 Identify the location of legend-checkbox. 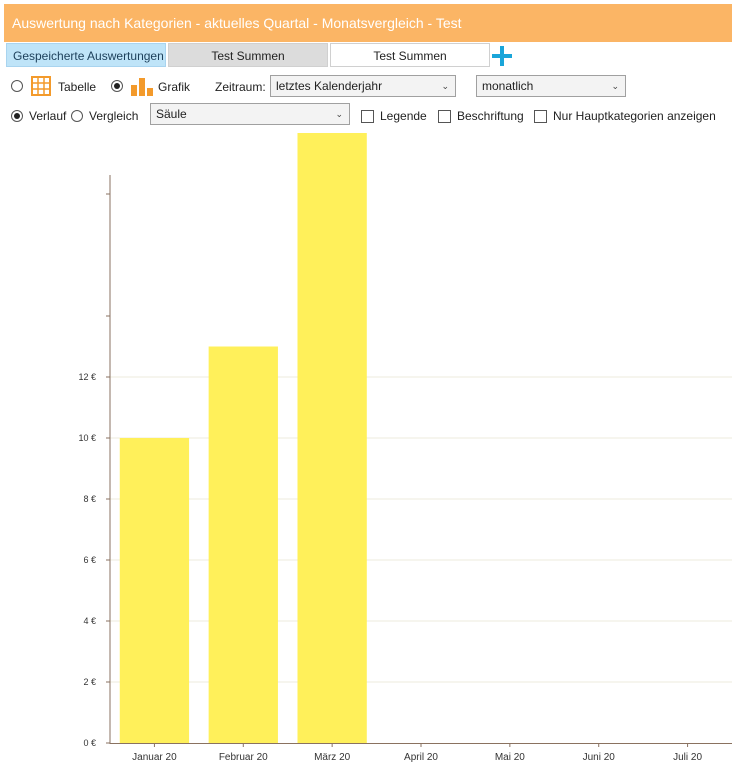
(367, 116).